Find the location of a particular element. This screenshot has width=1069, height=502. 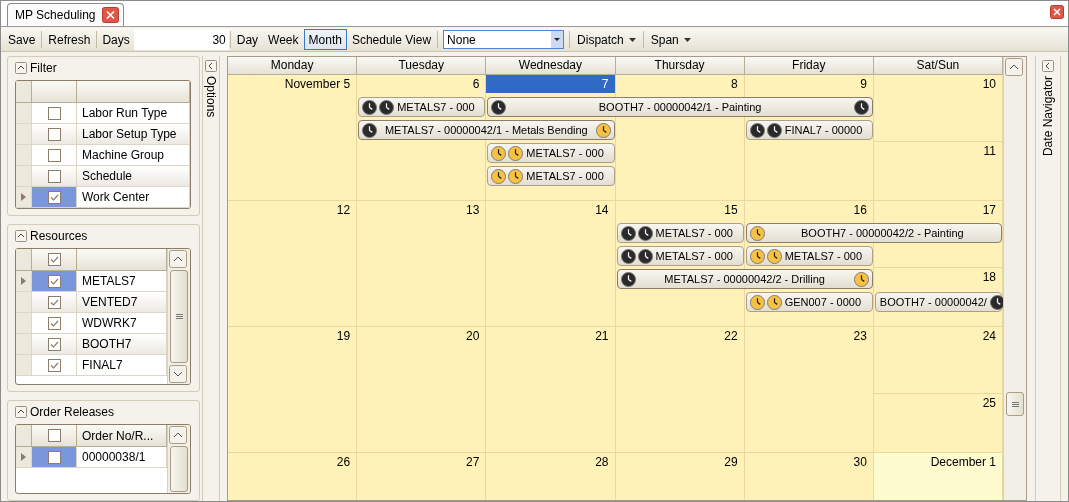

day-number: 16 is located at coordinates (808, 210).